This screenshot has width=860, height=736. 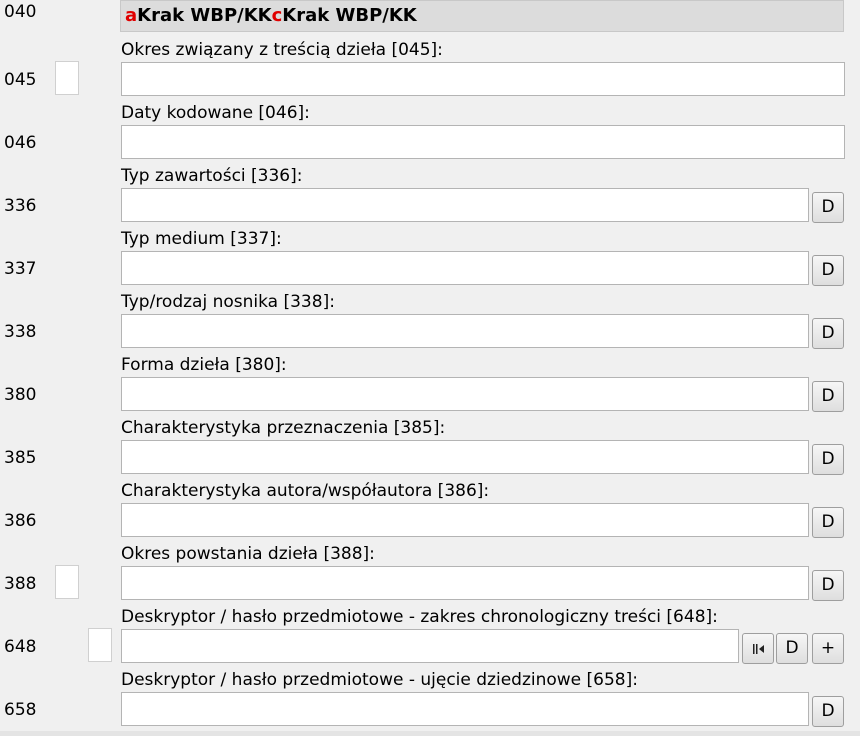 What do you see at coordinates (20, 584) in the screenshot?
I see `tag-number: 388` at bounding box center [20, 584].